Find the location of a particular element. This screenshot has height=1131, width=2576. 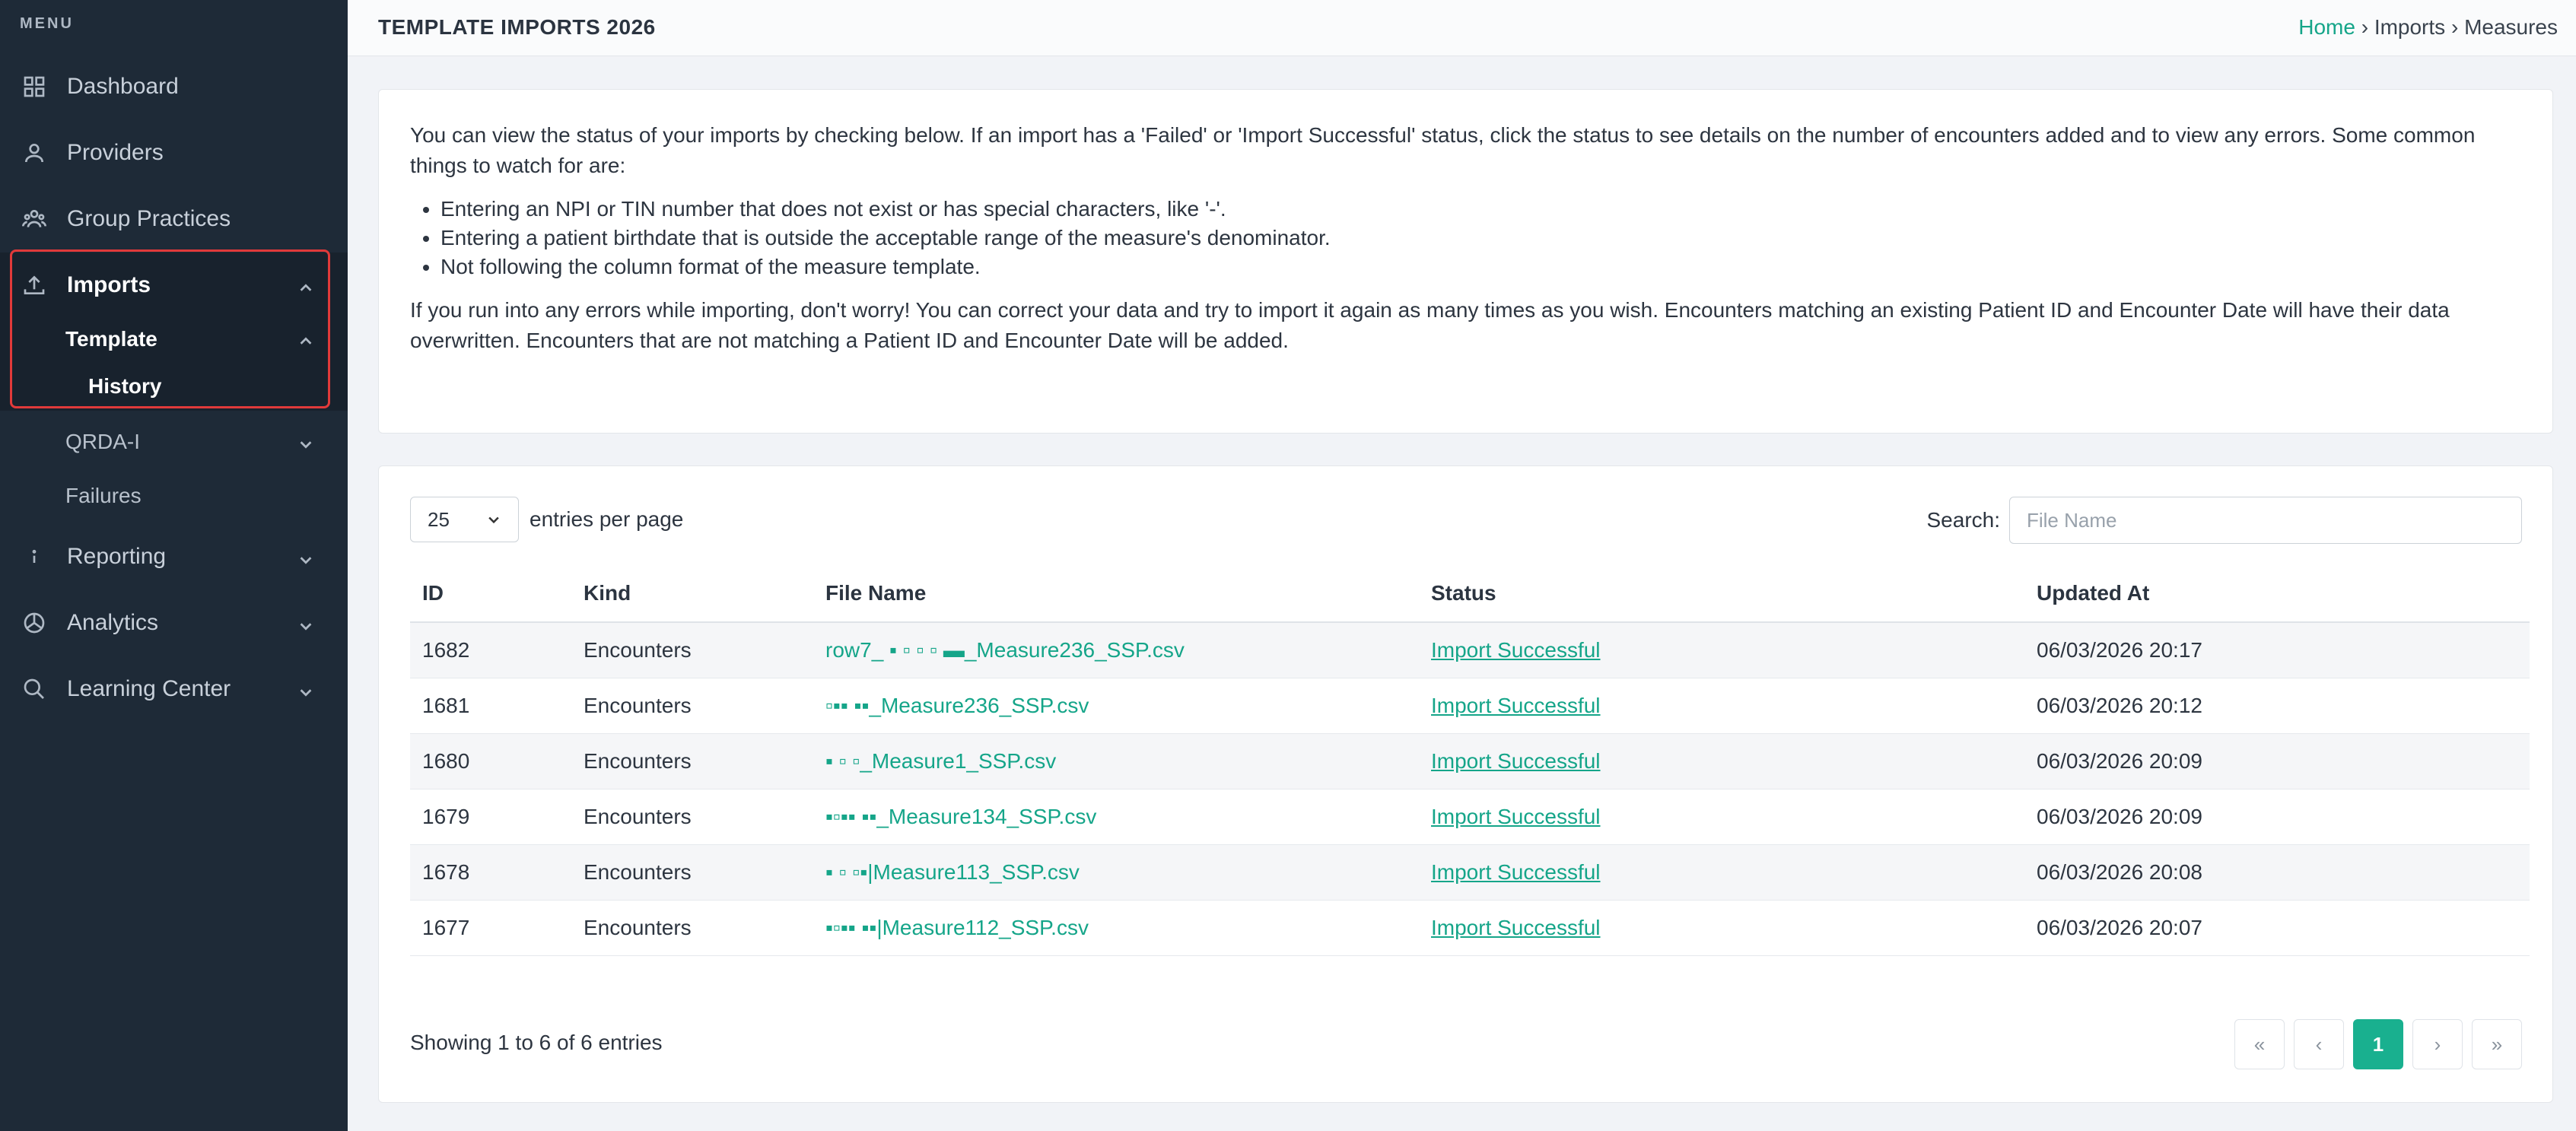

page-size-value: 25 is located at coordinates (439, 519).